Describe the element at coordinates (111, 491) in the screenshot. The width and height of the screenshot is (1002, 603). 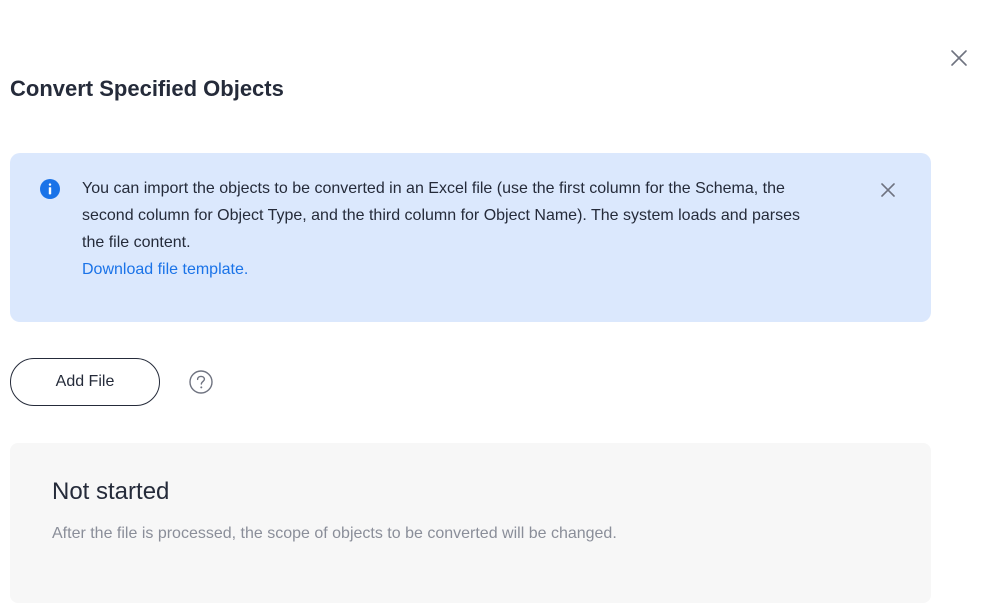
I see `status-title: Not started` at that location.